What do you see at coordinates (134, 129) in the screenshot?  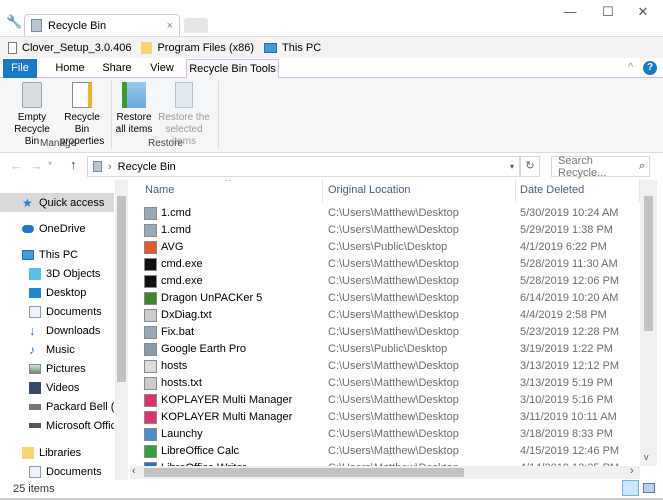 I see `label: all items` at bounding box center [134, 129].